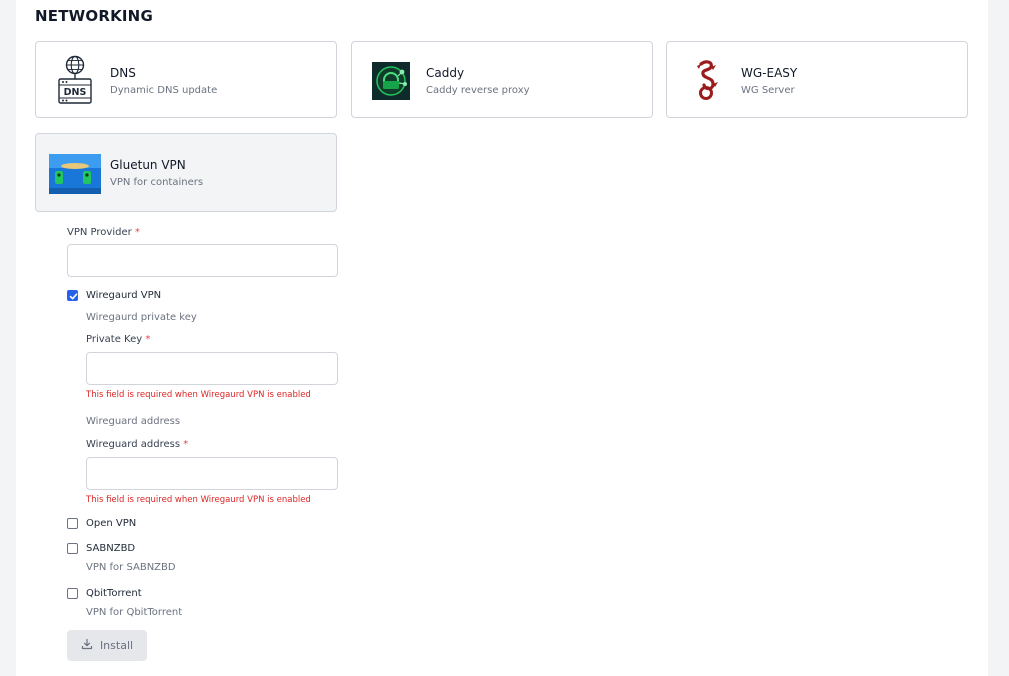  I want to click on app-card-wg-easy: WG-EASY WG Server, so click(817, 79).